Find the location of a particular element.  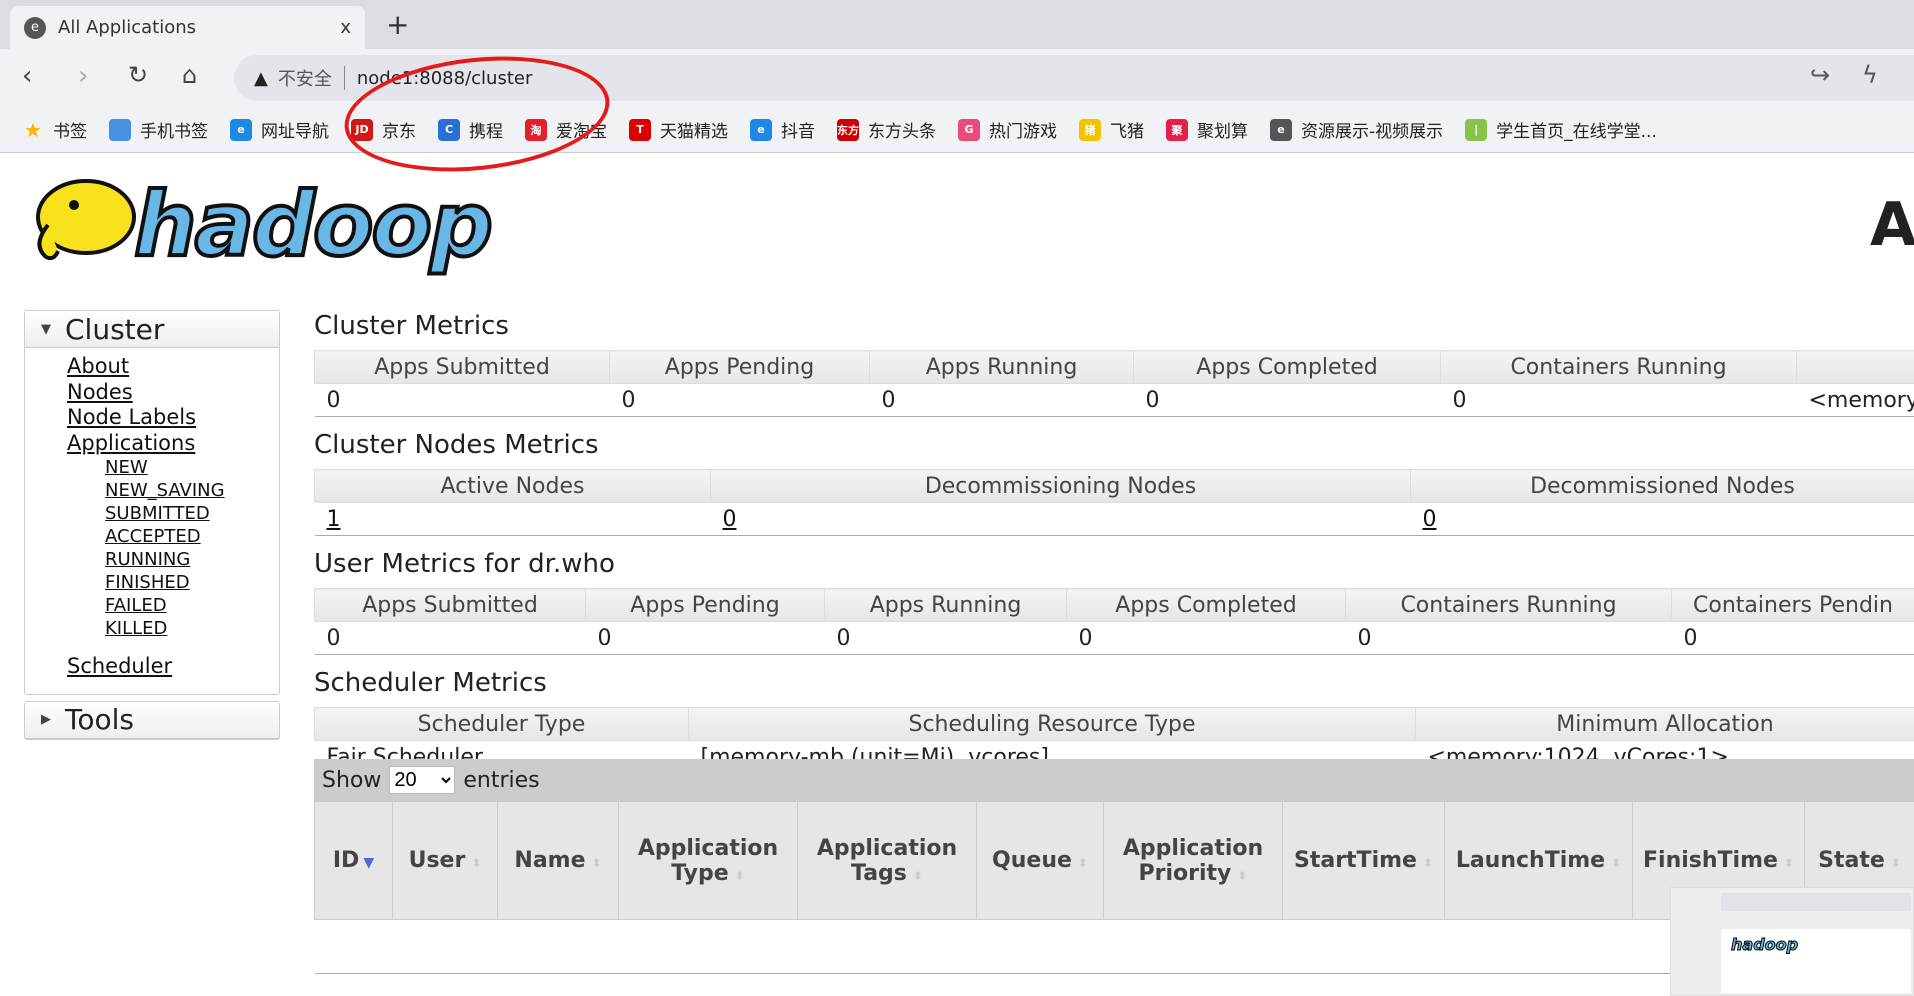

forward-icon: › is located at coordinates (83, 76).